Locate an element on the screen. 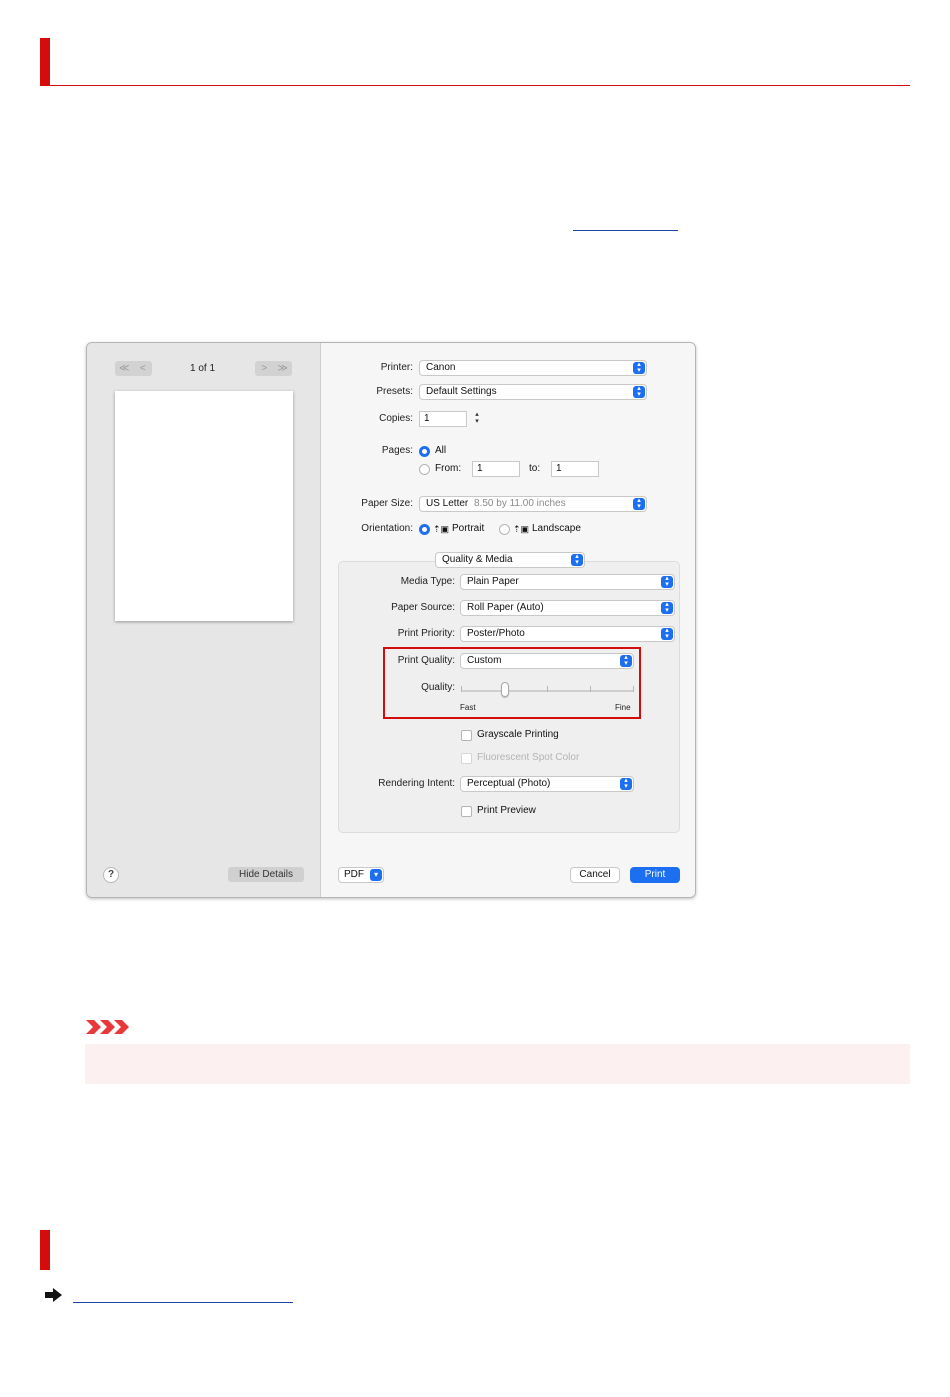 The height and width of the screenshot is (1397, 950). presets-label: Presets: is located at coordinates (394, 391).